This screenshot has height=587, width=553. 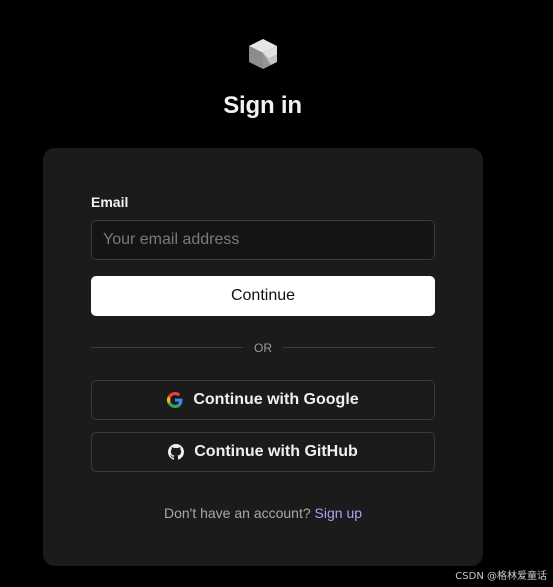 I want to click on page-title: Sign in, so click(x=262, y=105).